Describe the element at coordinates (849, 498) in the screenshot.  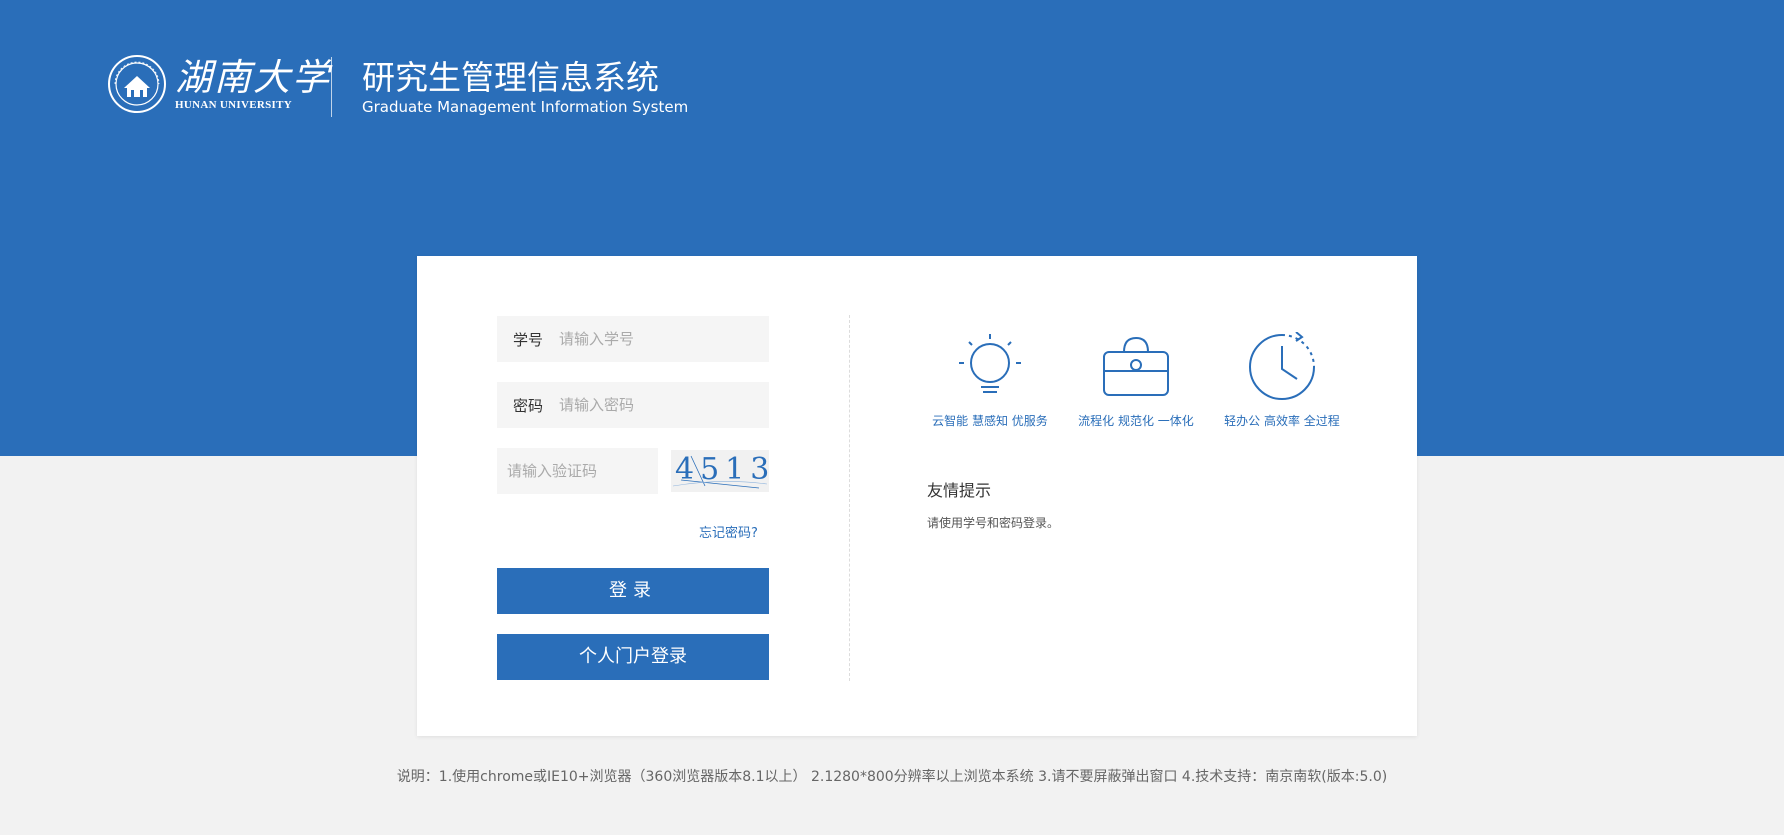
I see `vertical-divider` at that location.